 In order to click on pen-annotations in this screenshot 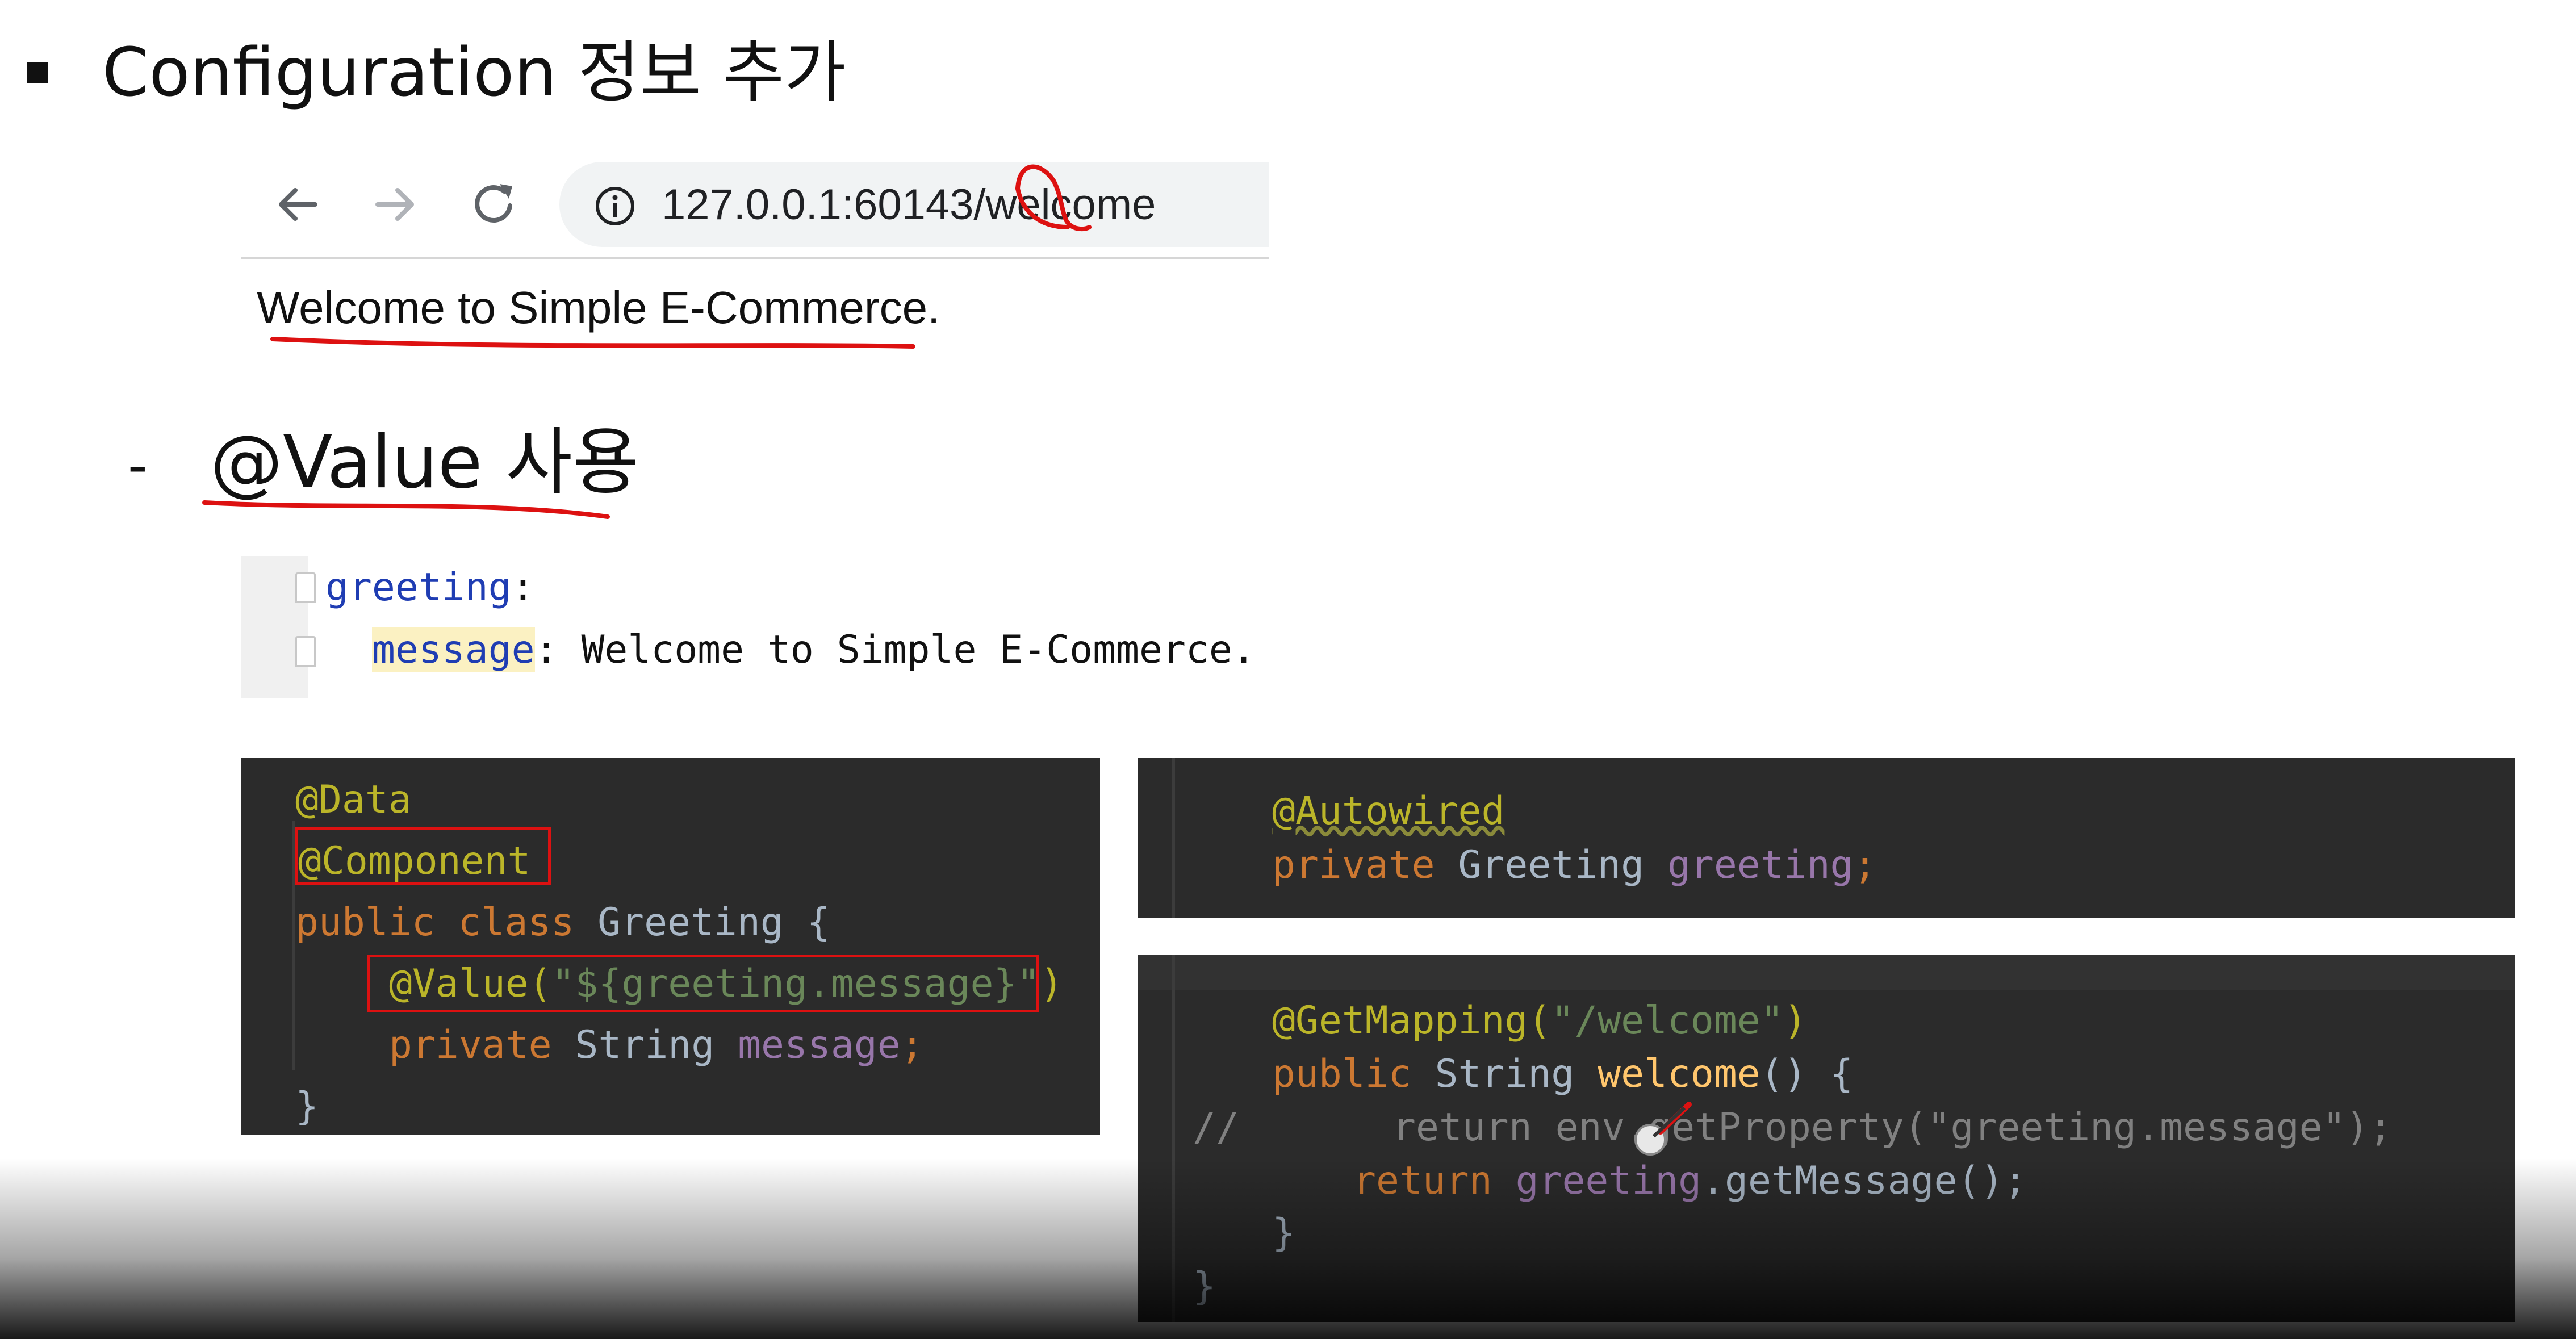, I will do `click(647, 341)`.